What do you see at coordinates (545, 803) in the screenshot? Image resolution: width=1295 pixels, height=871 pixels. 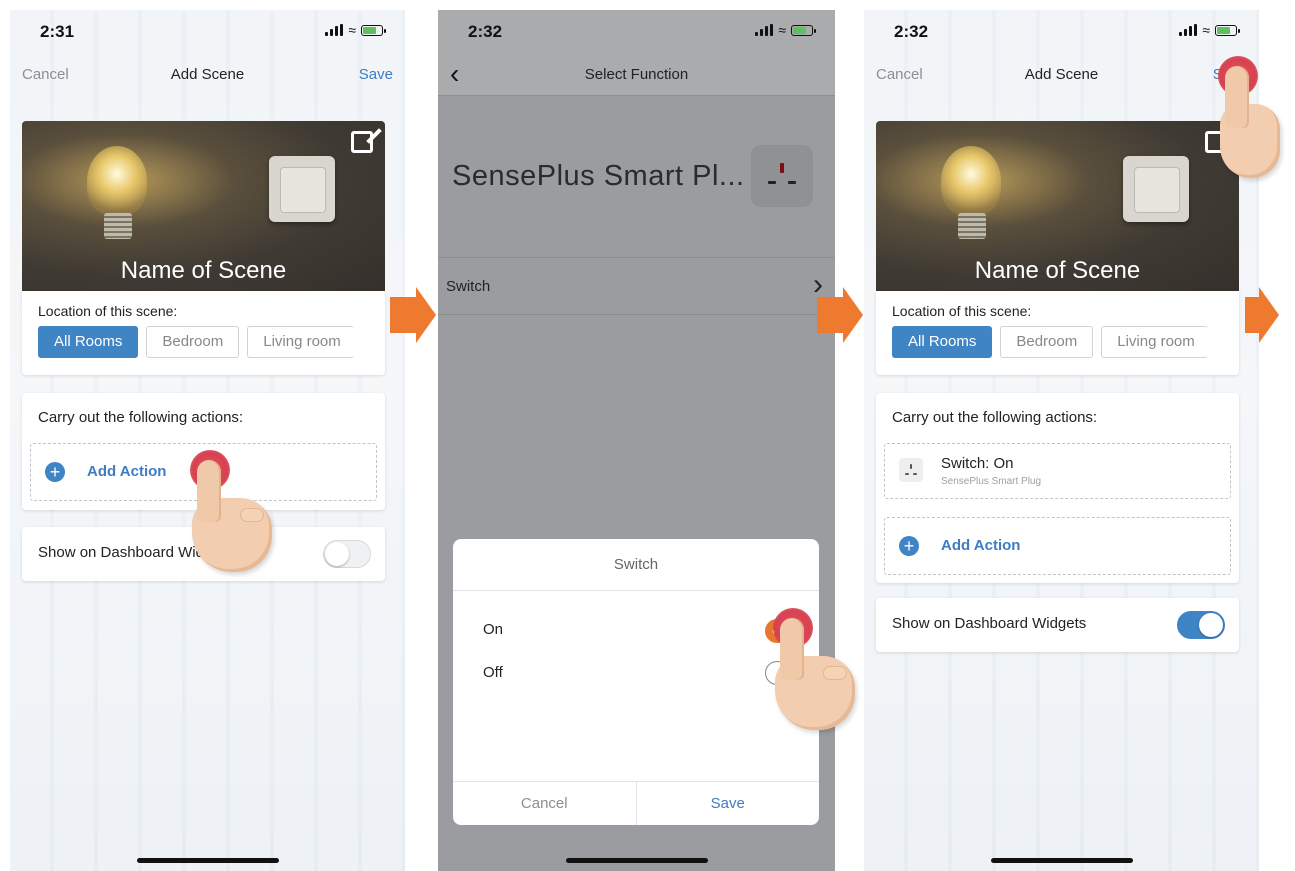 I see `dialog-cancel-button: Cancel` at bounding box center [545, 803].